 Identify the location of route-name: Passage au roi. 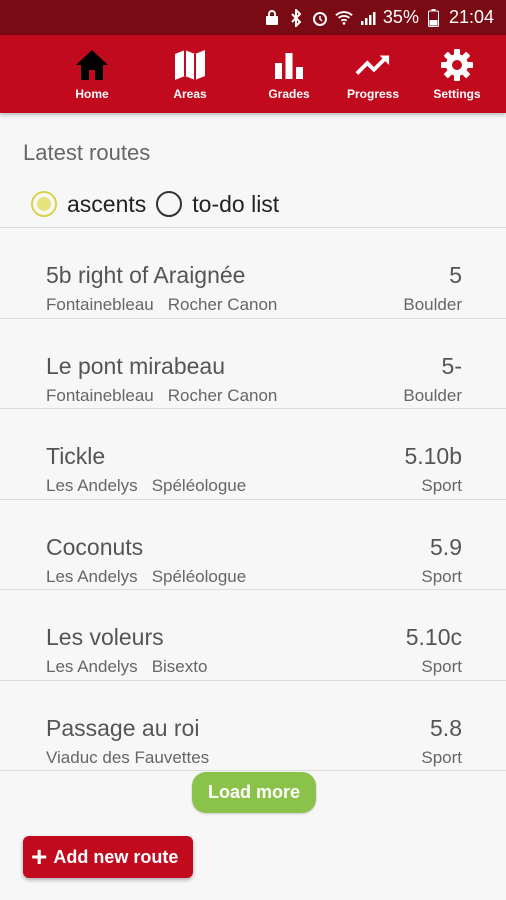
(123, 727).